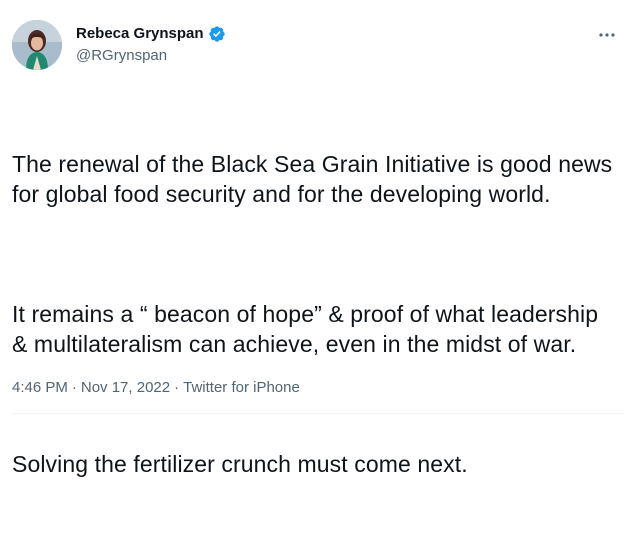 The image size is (640, 539). What do you see at coordinates (151, 56) in the screenshot?
I see `author-handle: @RGrynspan` at bounding box center [151, 56].